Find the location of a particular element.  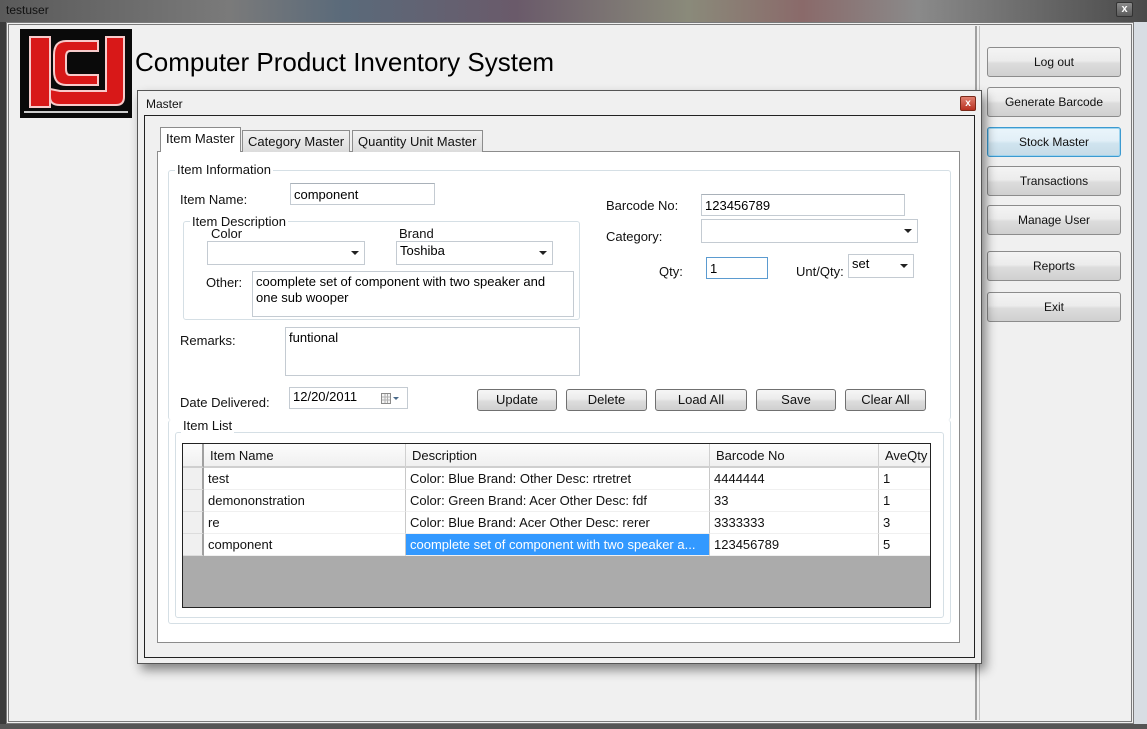

grid-header-row: Item Name Description Barcode No AveQty is located at coordinates (556, 456).